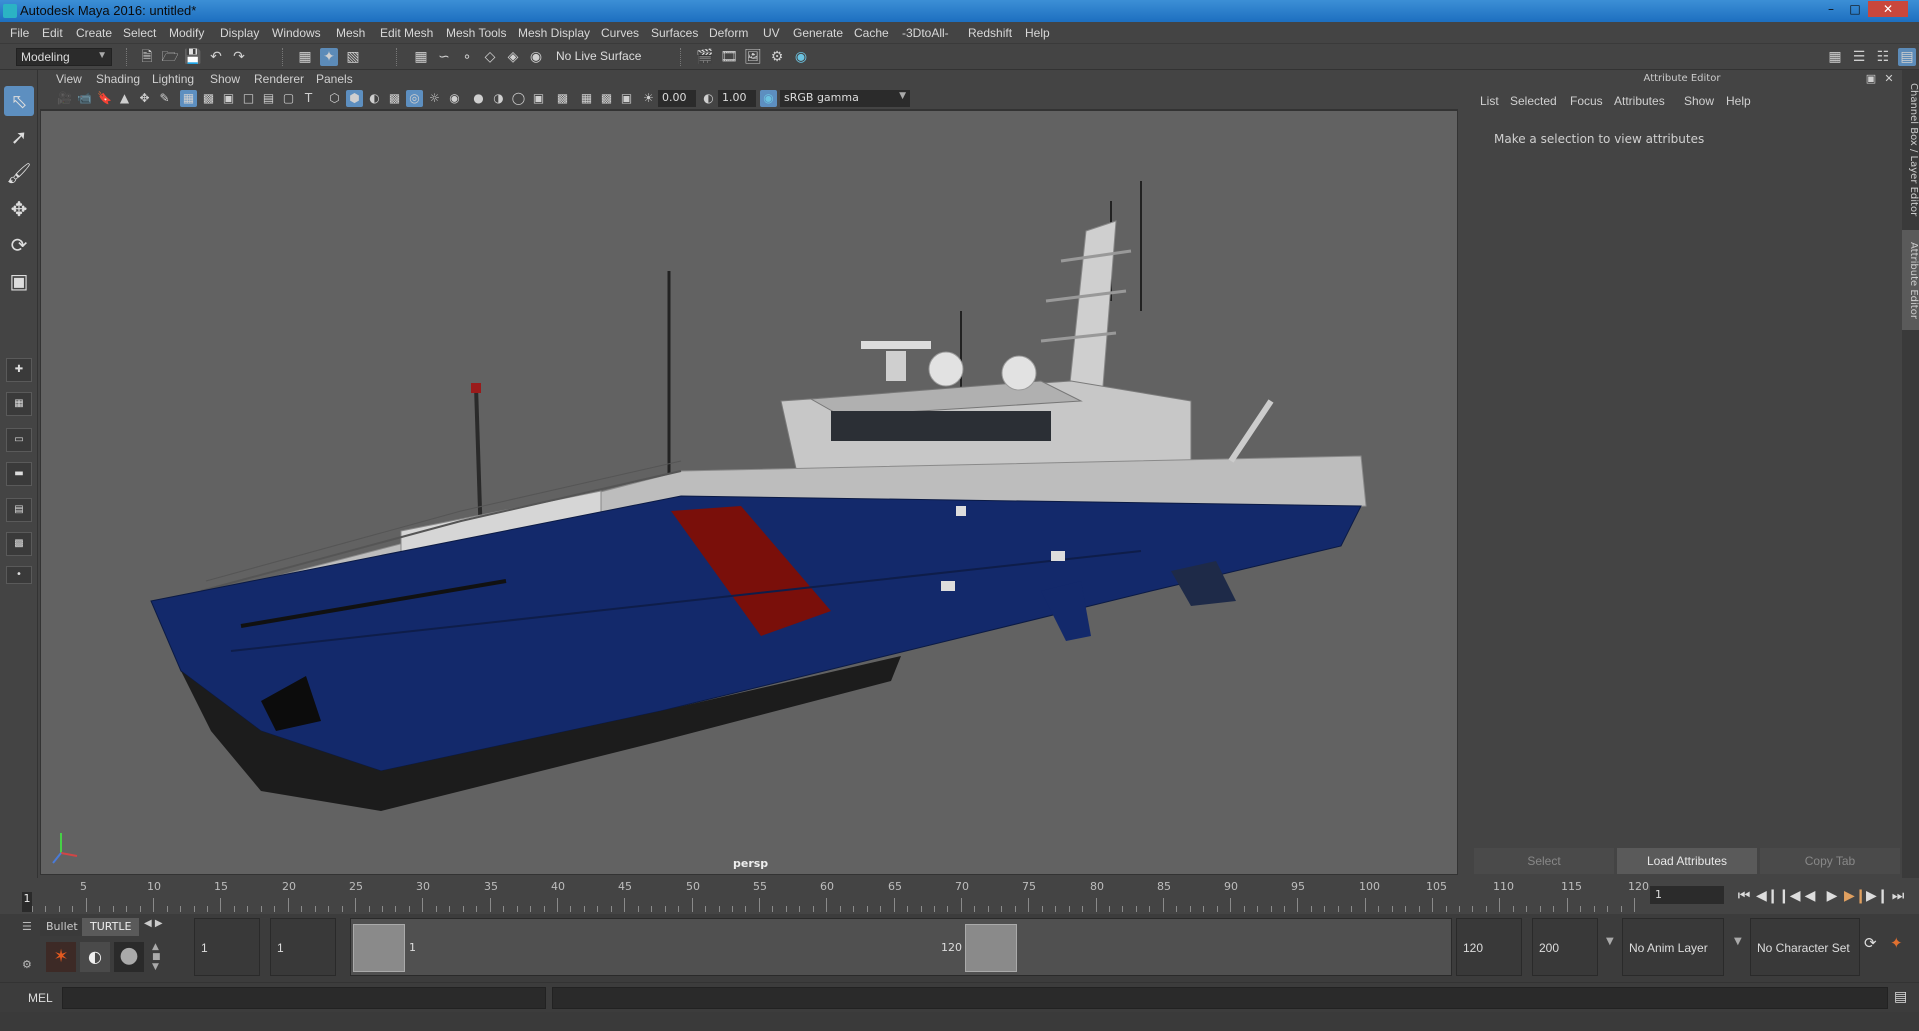 The image size is (1919, 1031). What do you see at coordinates (1859, 57) in the screenshot?
I see `attribute-editor-toggle-icon: ☰` at bounding box center [1859, 57].